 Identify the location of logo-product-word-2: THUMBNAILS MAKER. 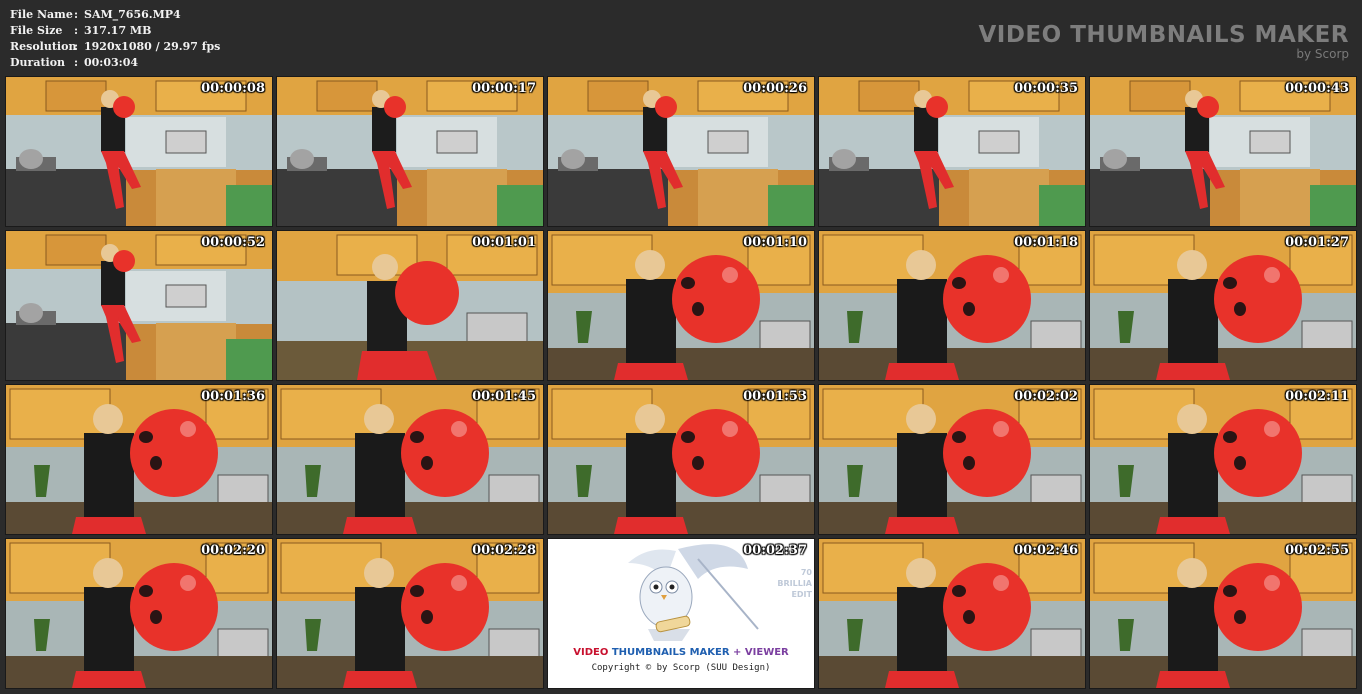
(670, 652).